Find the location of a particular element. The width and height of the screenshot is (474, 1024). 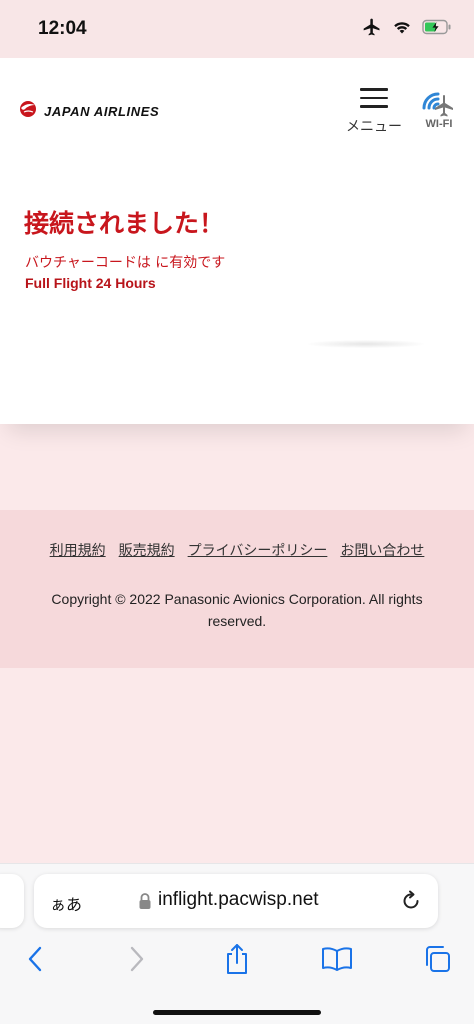

connected-title: 接続されました！ is located at coordinates (124, 223).